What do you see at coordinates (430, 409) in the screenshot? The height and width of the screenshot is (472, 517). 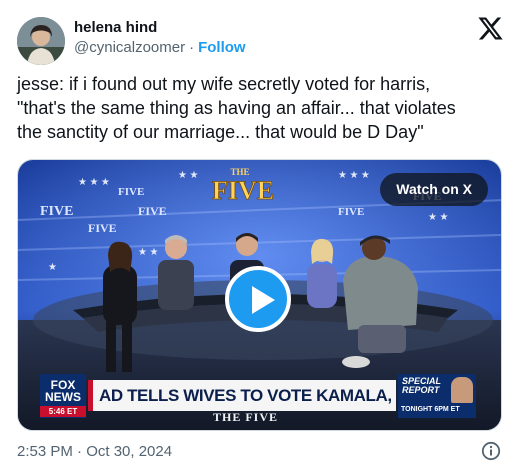 I see `promo-time: TONIGHT 6PM ET` at bounding box center [430, 409].